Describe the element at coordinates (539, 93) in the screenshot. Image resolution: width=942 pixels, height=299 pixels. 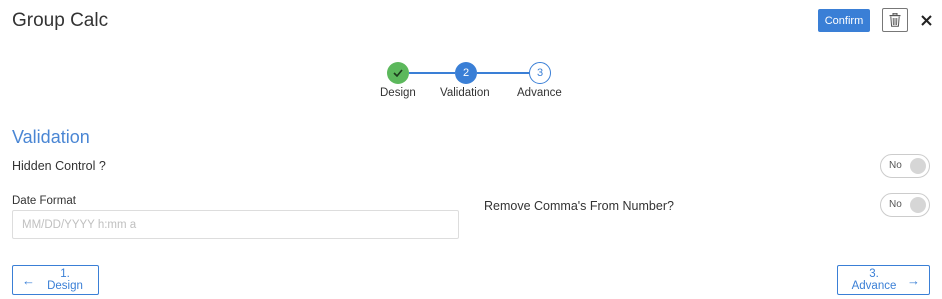
I see `step-3-label: Advance` at that location.